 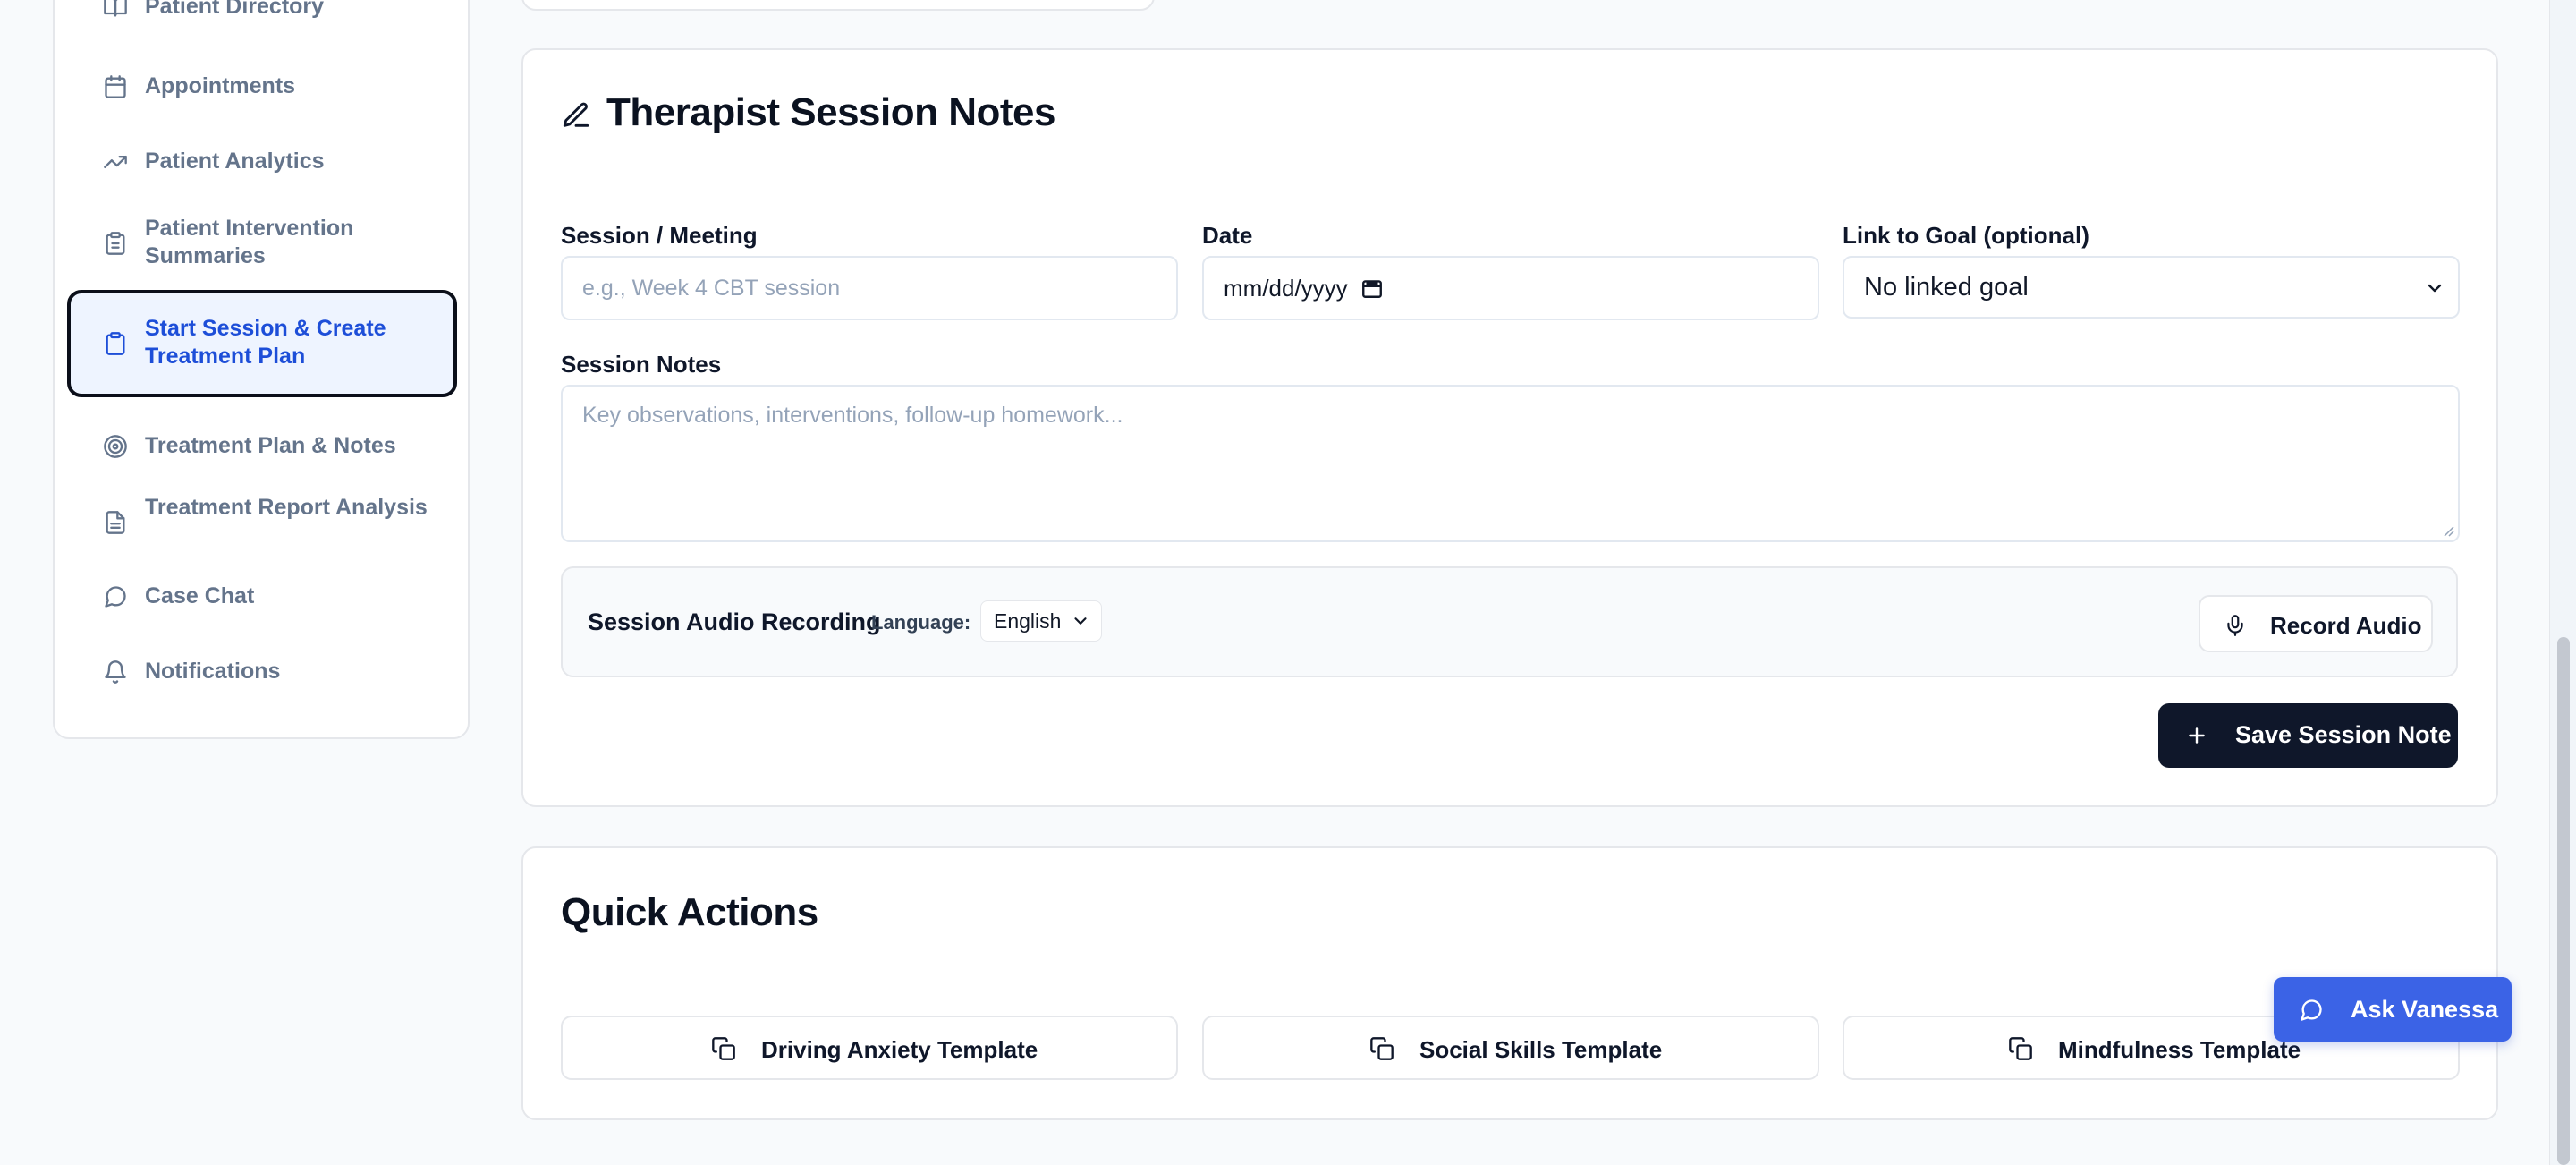 I want to click on save-session-note-label: Save Session Note, so click(x=2343, y=734).